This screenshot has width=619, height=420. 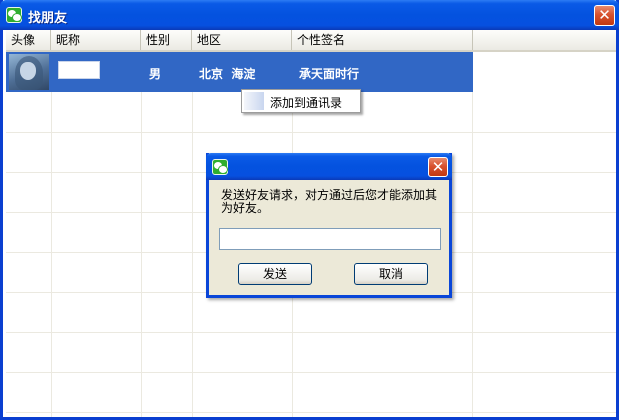 I want to click on column-header-nickname: 昵称, so click(x=96, y=40).